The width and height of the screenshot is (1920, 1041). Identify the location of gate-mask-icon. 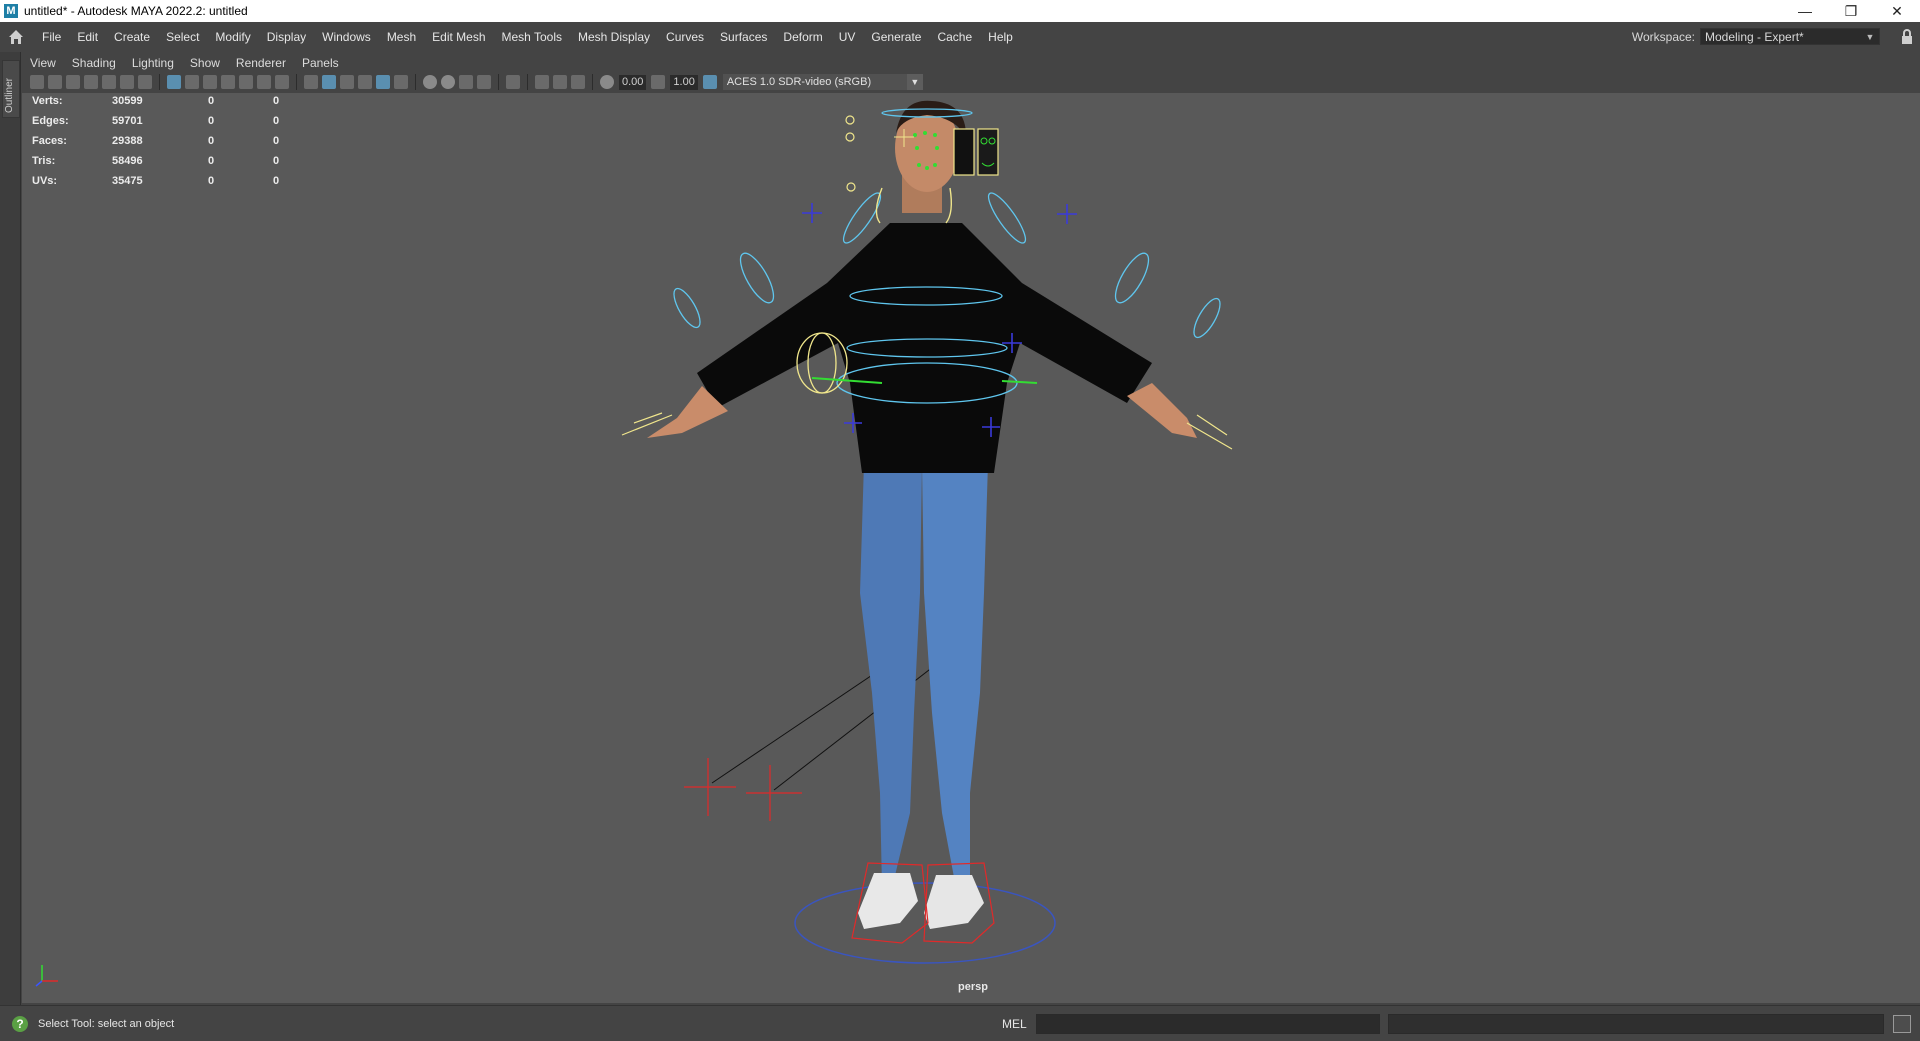
(228, 82).